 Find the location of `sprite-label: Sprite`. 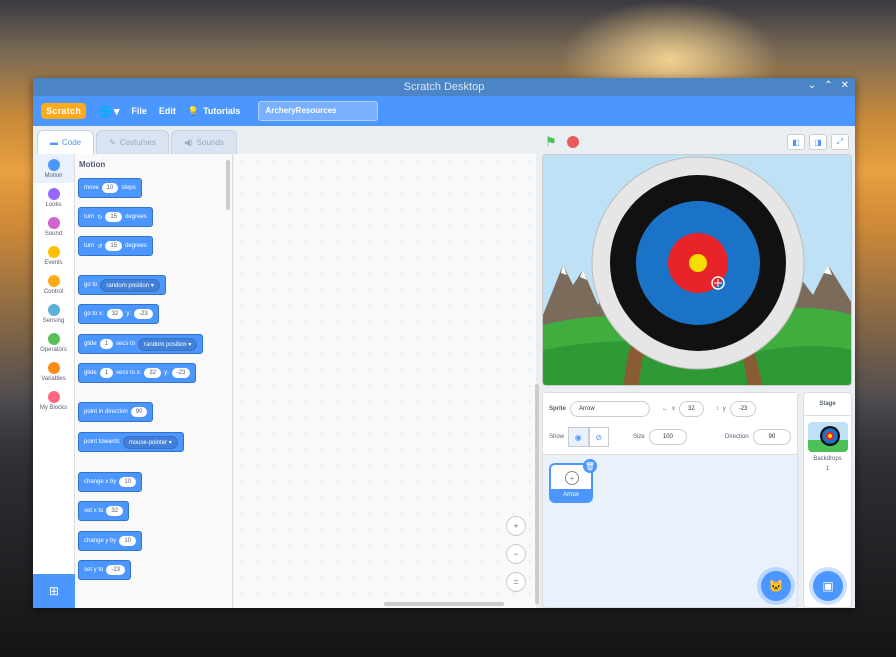

sprite-label: Sprite is located at coordinates (558, 409).